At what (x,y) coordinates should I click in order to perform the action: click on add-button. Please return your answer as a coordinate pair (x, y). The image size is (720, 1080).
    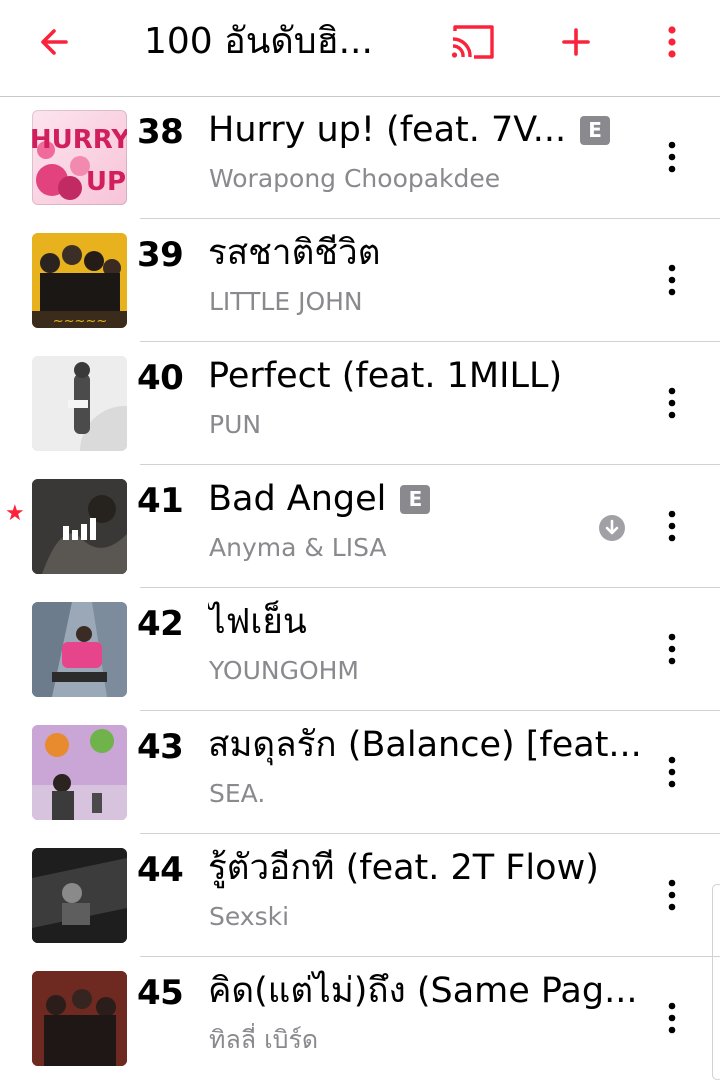
    Looking at the image, I should click on (576, 42).